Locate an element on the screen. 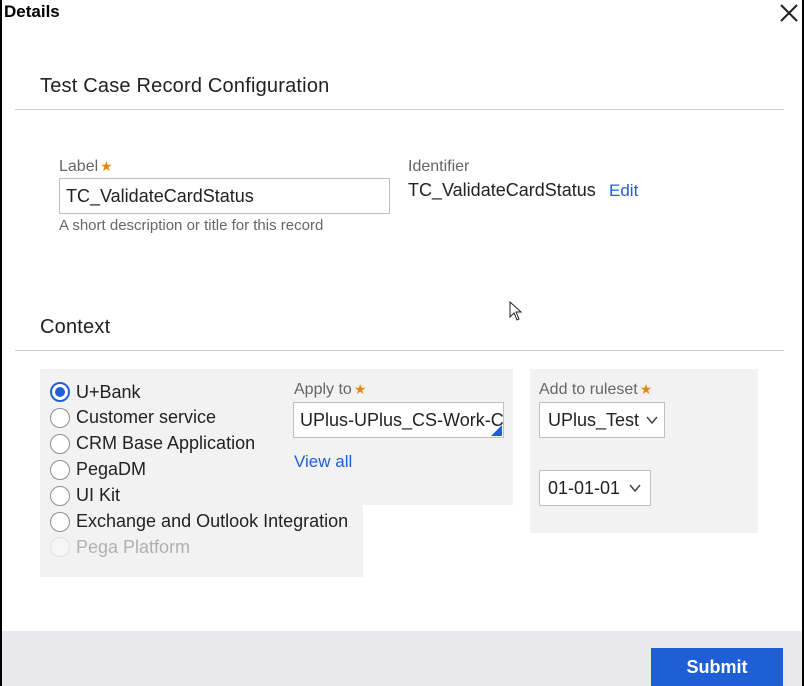 The width and height of the screenshot is (804, 686). radio-checked-icon is located at coordinates (60, 392).